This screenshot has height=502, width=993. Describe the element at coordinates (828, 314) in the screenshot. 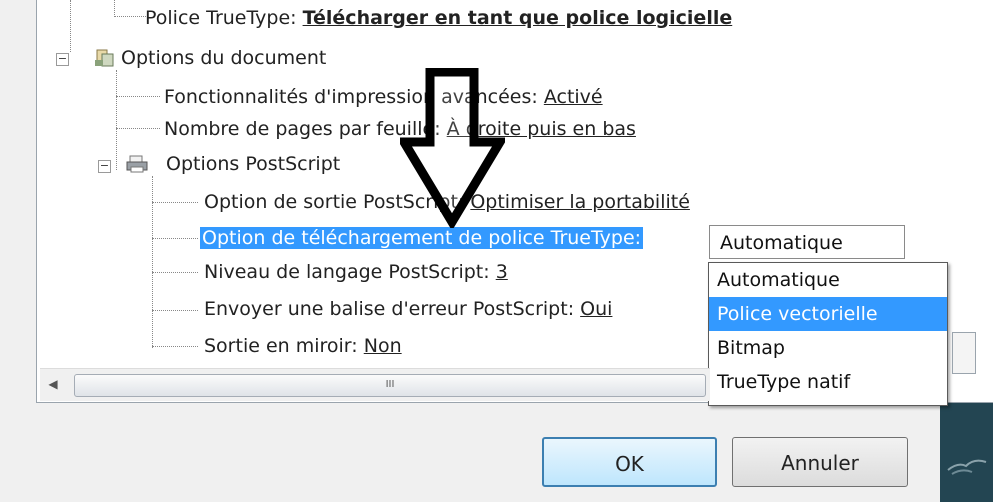

I see `dropdown-option-police-vectorielle: Police vectorielle` at that location.